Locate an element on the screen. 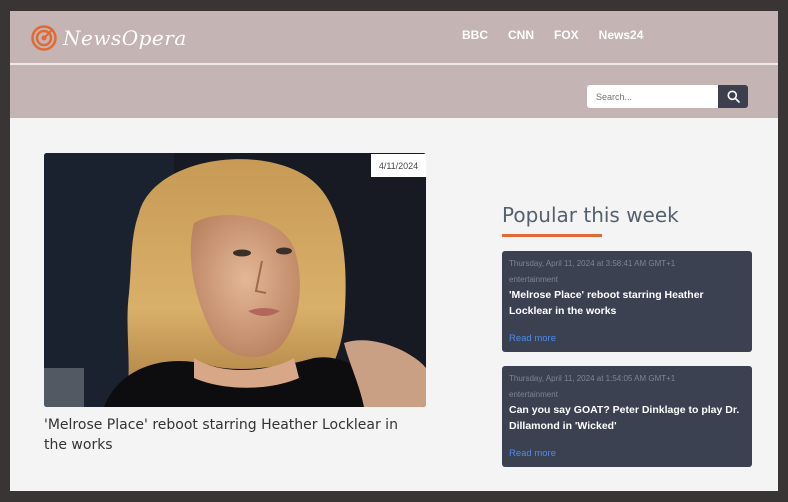 The image size is (788, 502). brand-name: NewsOpera is located at coordinates (125, 38).